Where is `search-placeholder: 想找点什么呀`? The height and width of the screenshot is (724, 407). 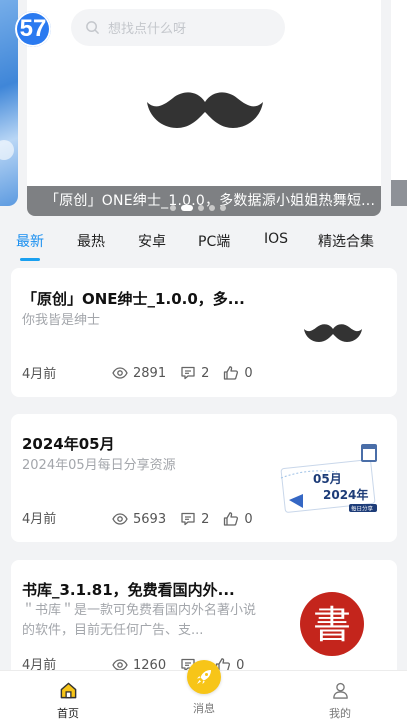
search-placeholder: 想找点什么呀 is located at coordinates (147, 29).